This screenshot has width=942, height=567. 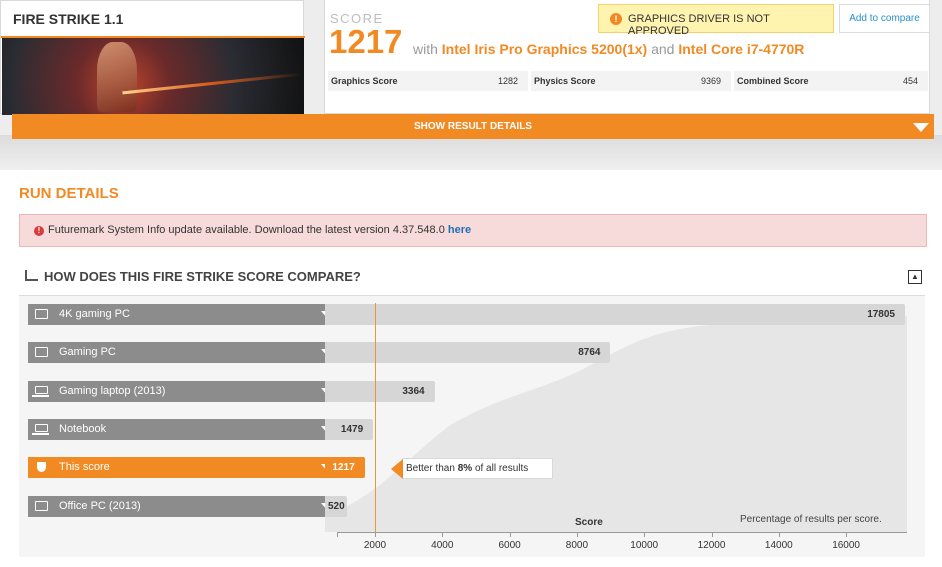 What do you see at coordinates (471, 155) in the screenshot?
I see `background-art` at bounding box center [471, 155].